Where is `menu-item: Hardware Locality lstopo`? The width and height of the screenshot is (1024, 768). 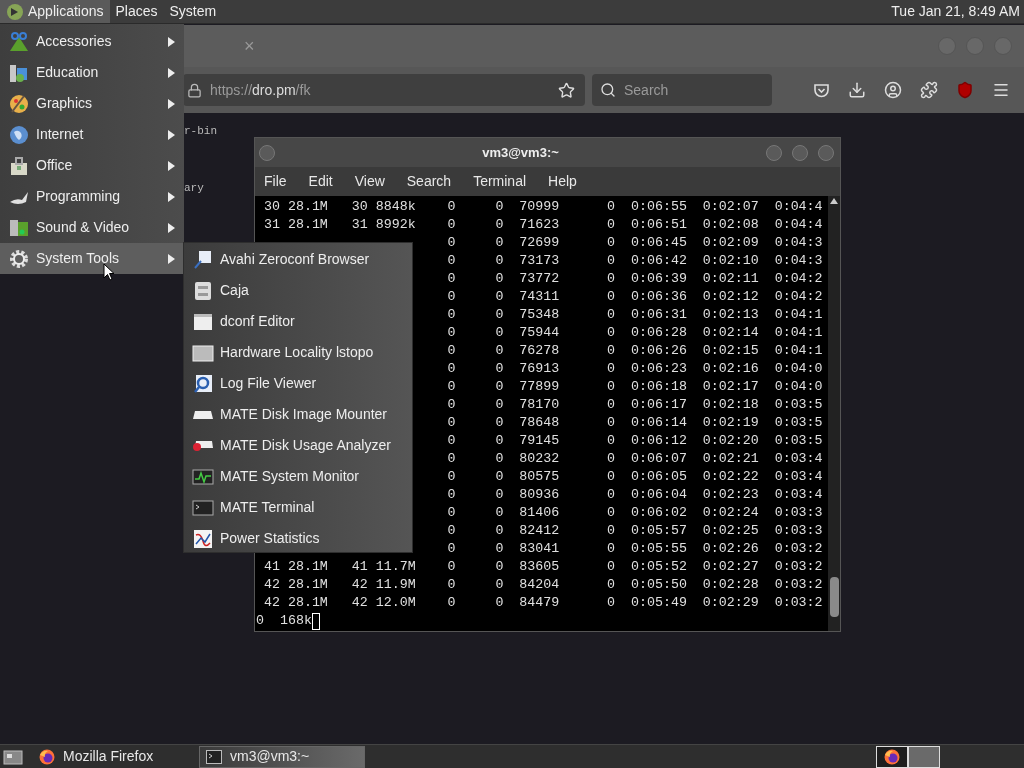 menu-item: Hardware Locality lstopo is located at coordinates (298, 352).